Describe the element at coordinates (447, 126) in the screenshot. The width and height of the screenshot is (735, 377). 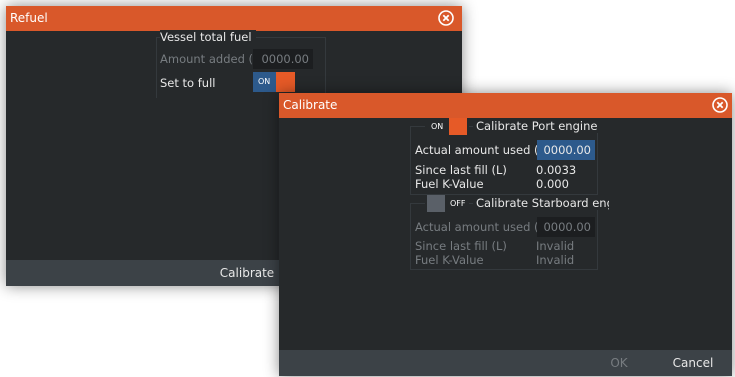
I see `port-engine-toggle: ON` at that location.